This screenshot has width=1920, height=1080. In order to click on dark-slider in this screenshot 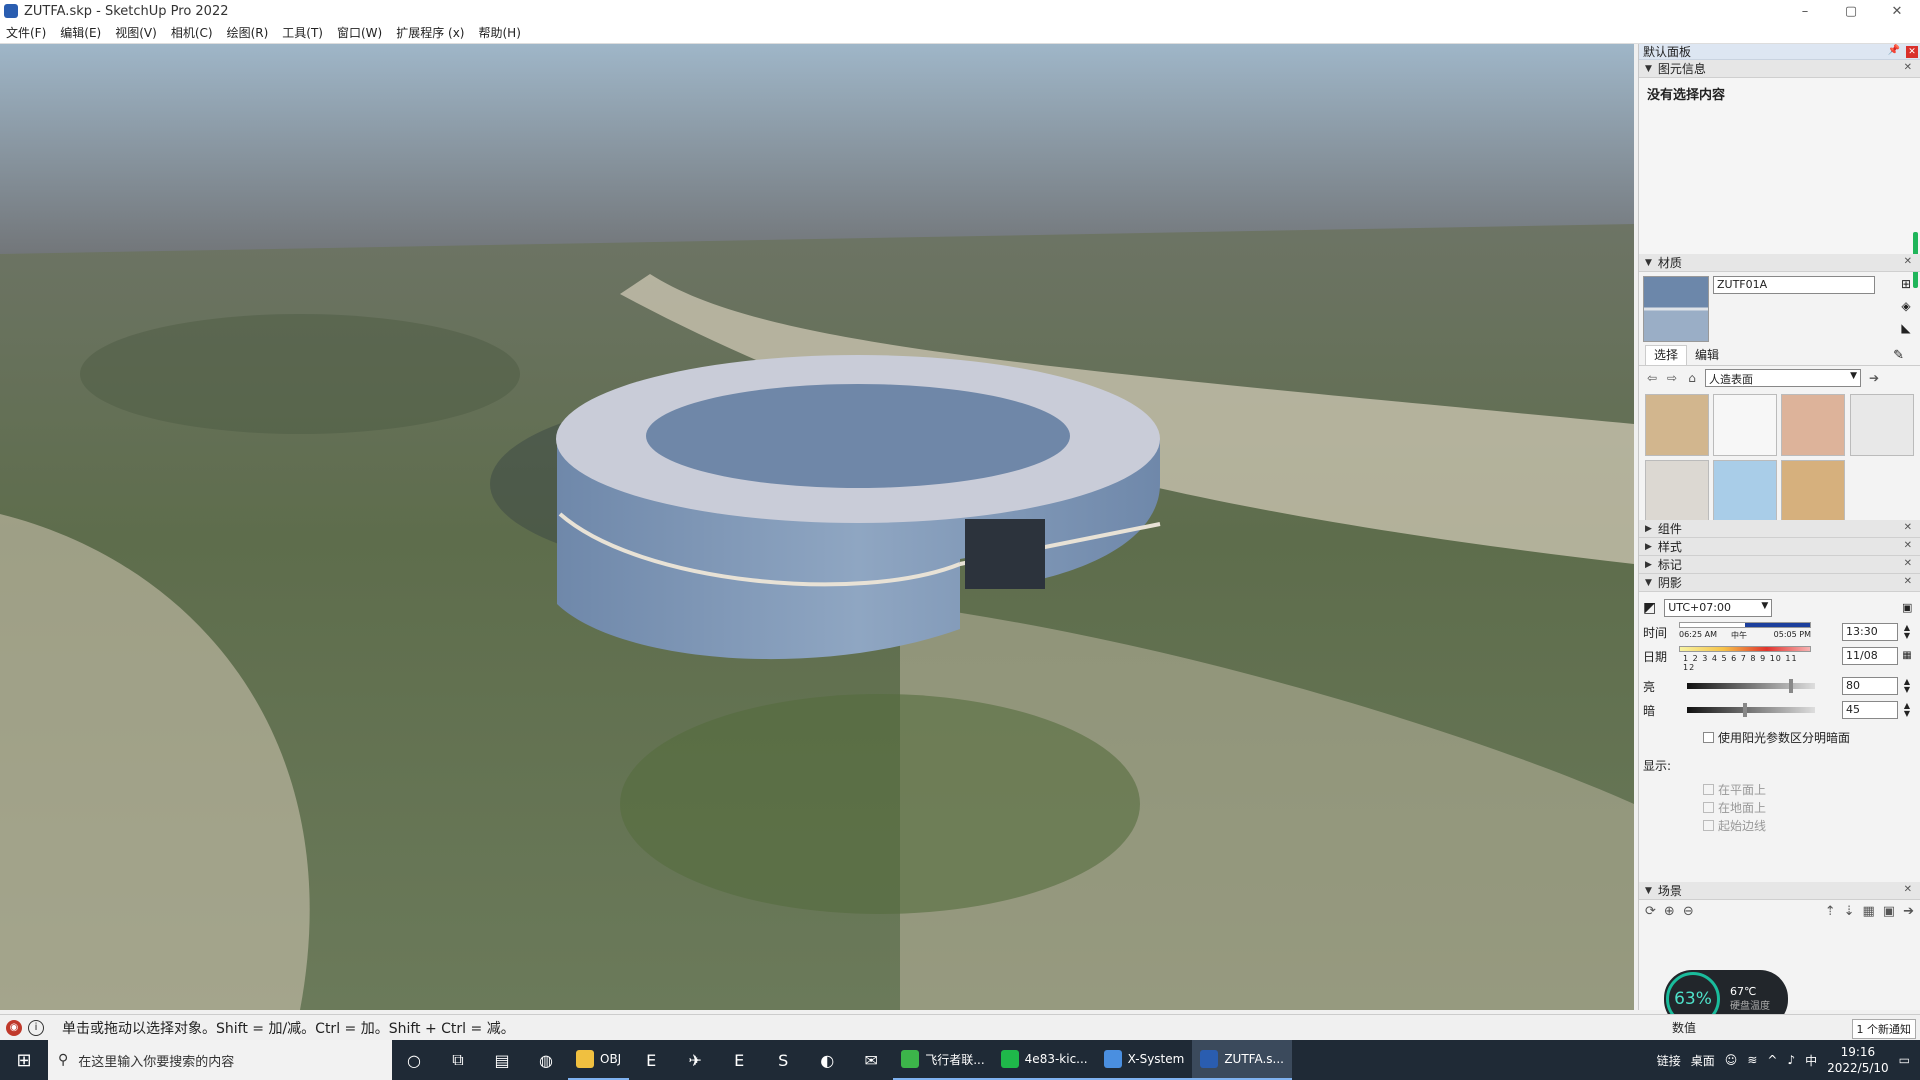, I will do `click(1751, 710)`.